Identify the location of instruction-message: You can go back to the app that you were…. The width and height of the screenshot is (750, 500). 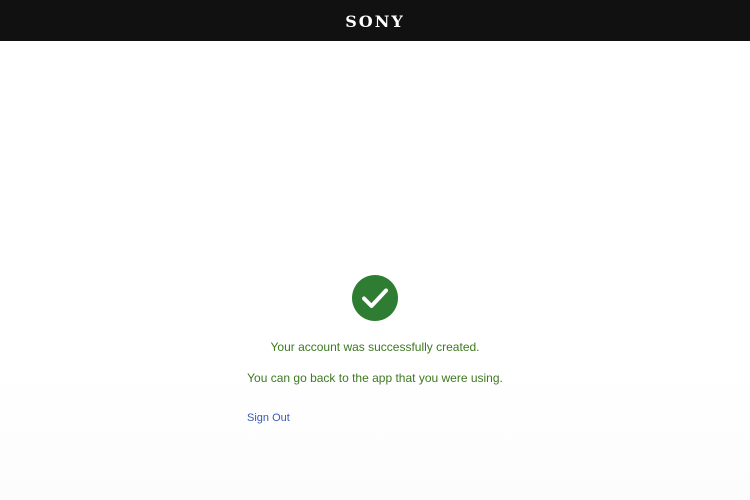
(375, 378).